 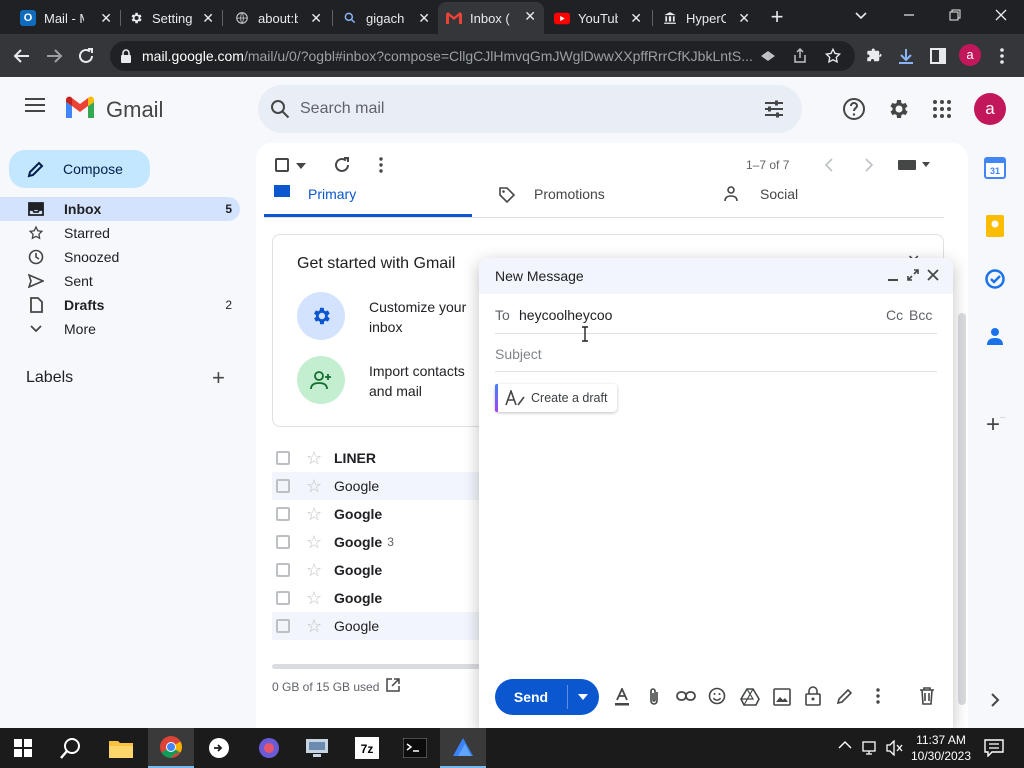 I want to click on tab-gmail-inbox: Inbox ( ✕, so click(x=491, y=18).